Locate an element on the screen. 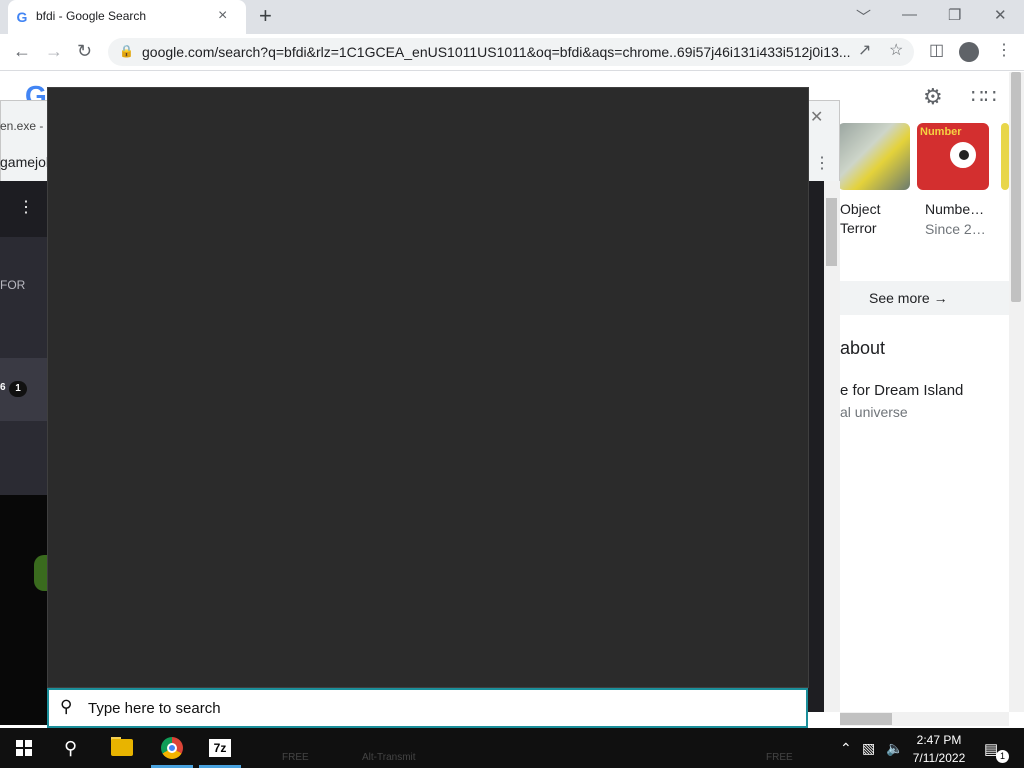 This screenshot has height=768, width=1024. bookmark-star-icon: ☆ is located at coordinates (896, 51).